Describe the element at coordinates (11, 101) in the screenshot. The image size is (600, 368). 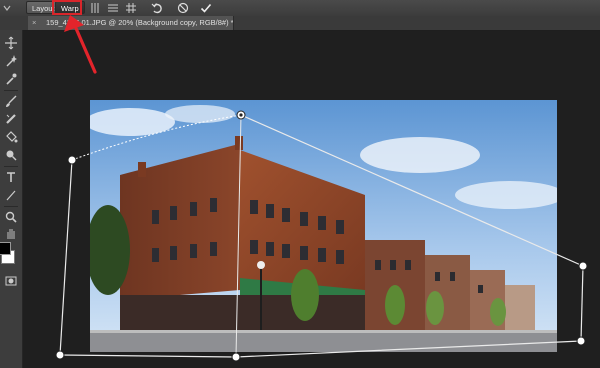
I see `brush-icon` at that location.